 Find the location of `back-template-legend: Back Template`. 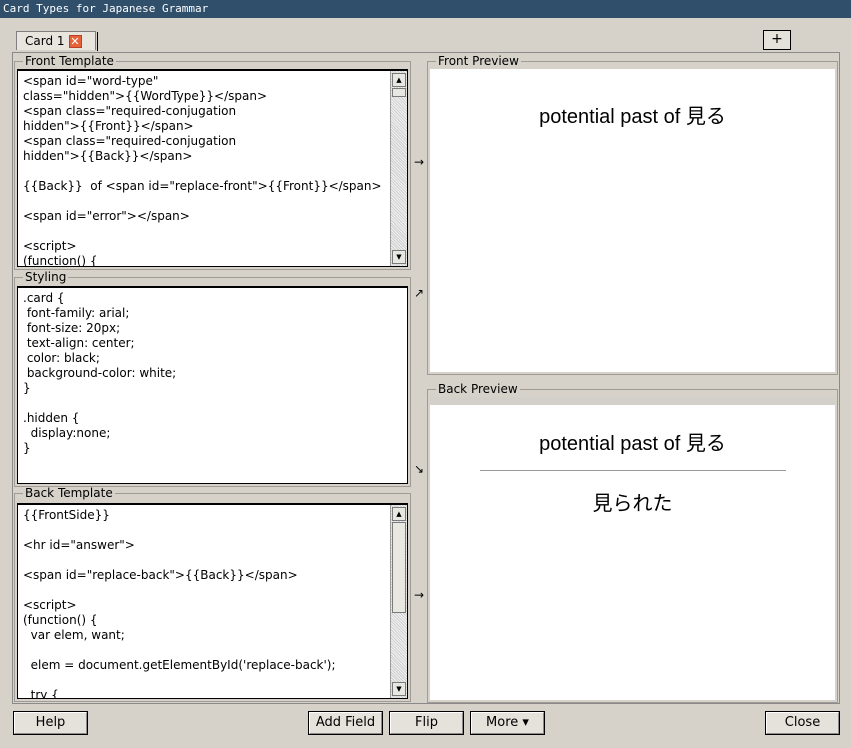

back-template-legend: Back Template is located at coordinates (69, 493).